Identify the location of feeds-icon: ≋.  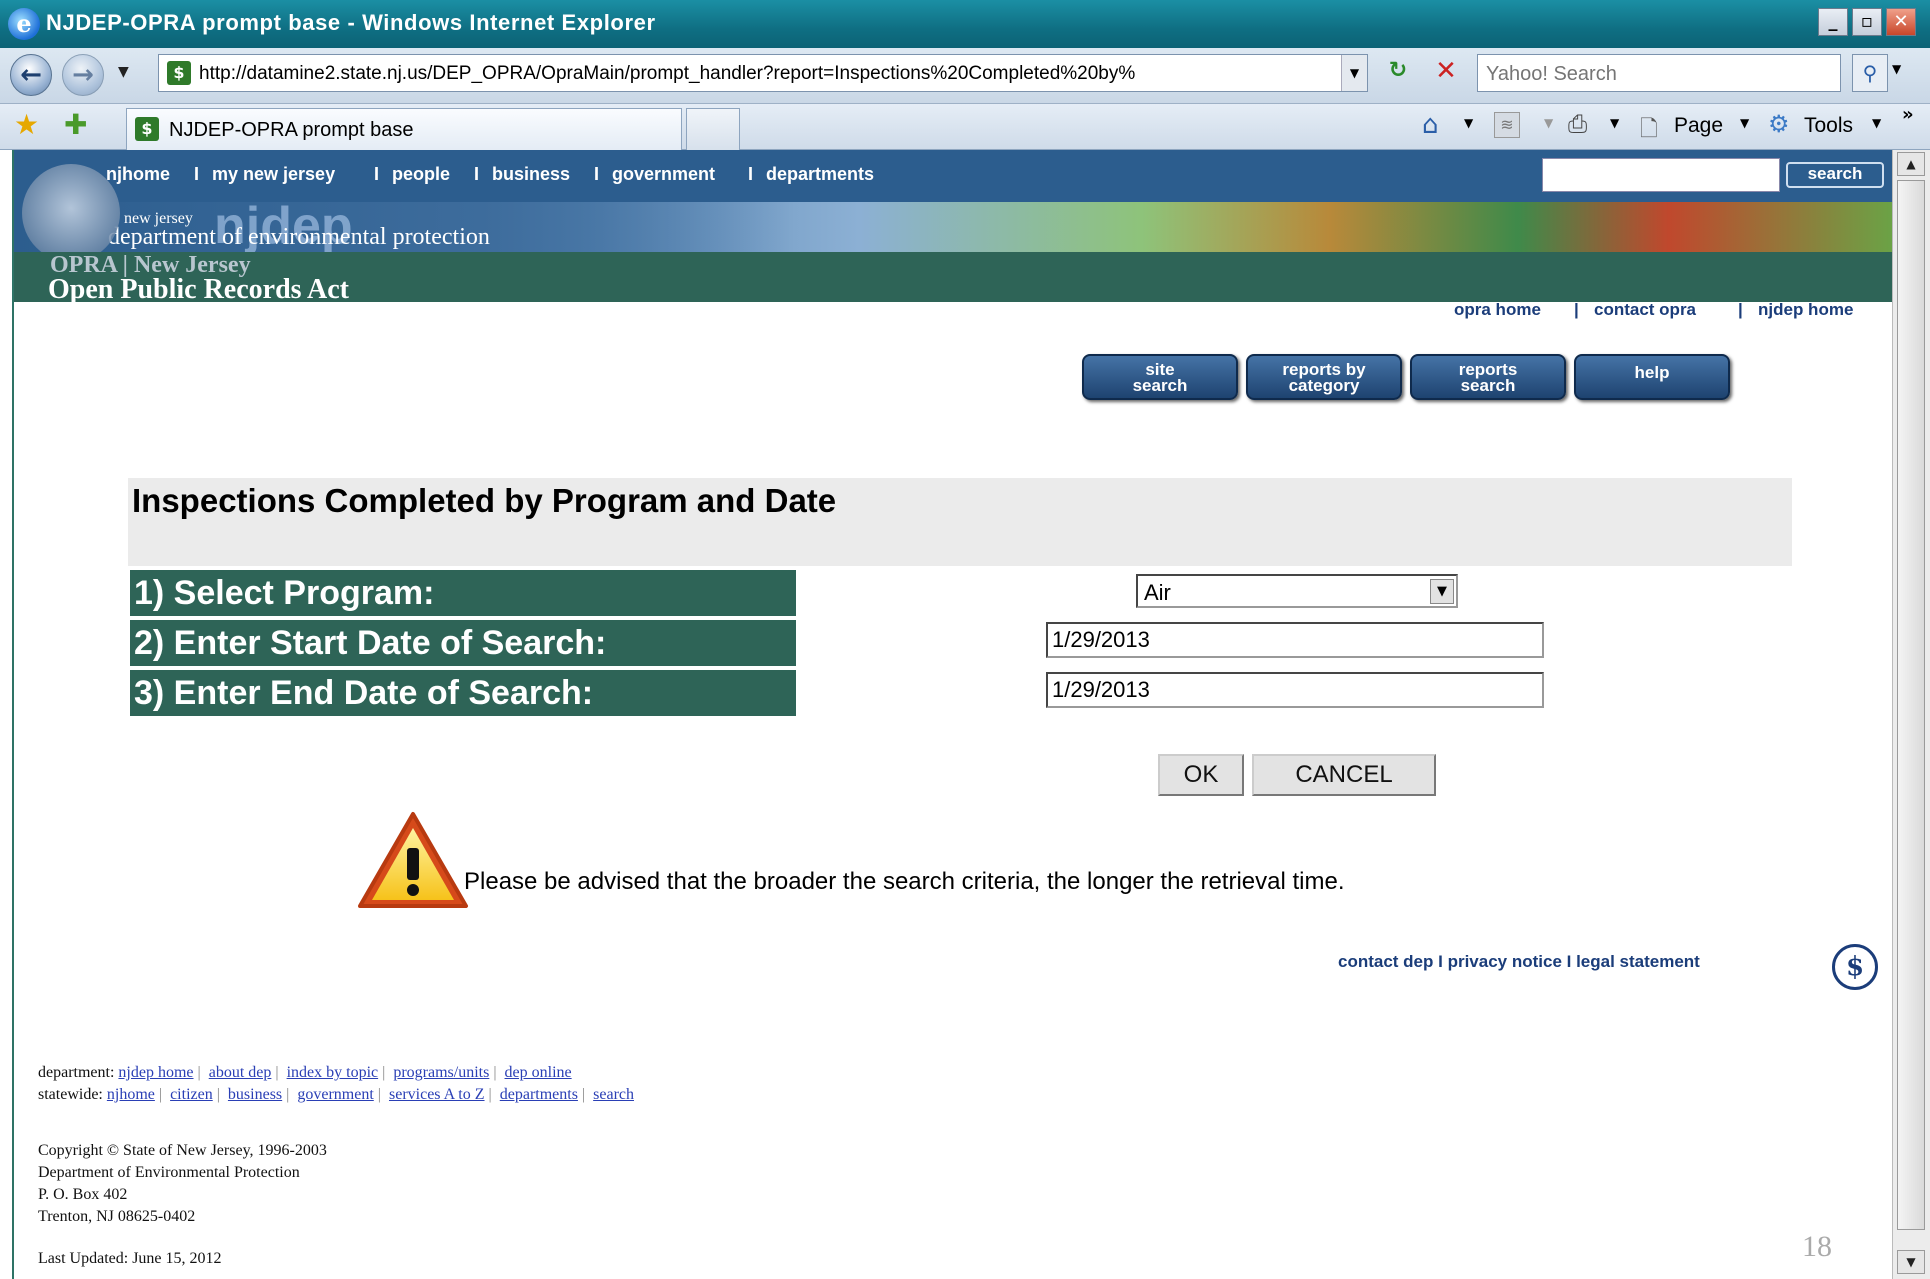
(1507, 125).